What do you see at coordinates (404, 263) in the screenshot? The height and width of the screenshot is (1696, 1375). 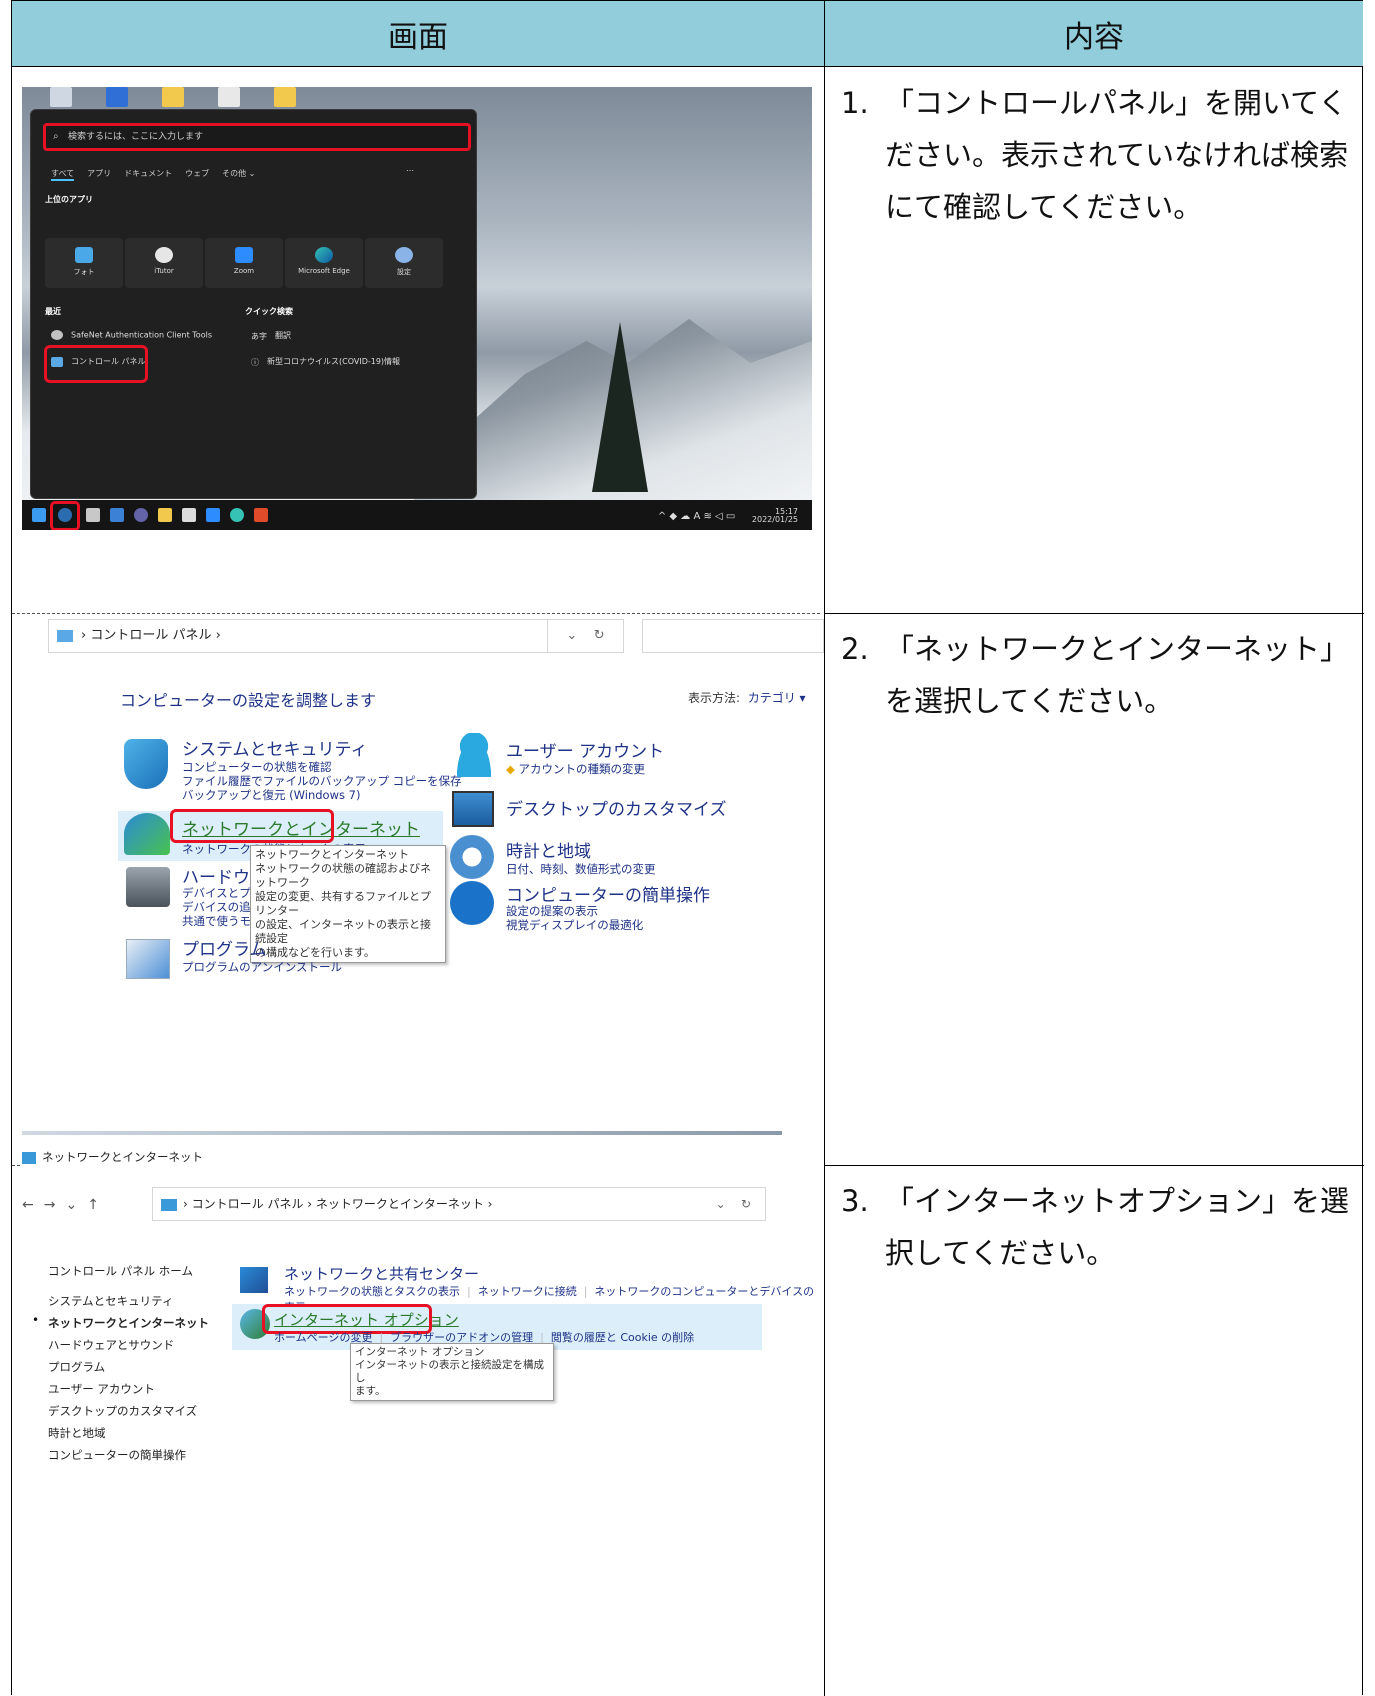 I see `app-tile-settings: 設定` at bounding box center [404, 263].